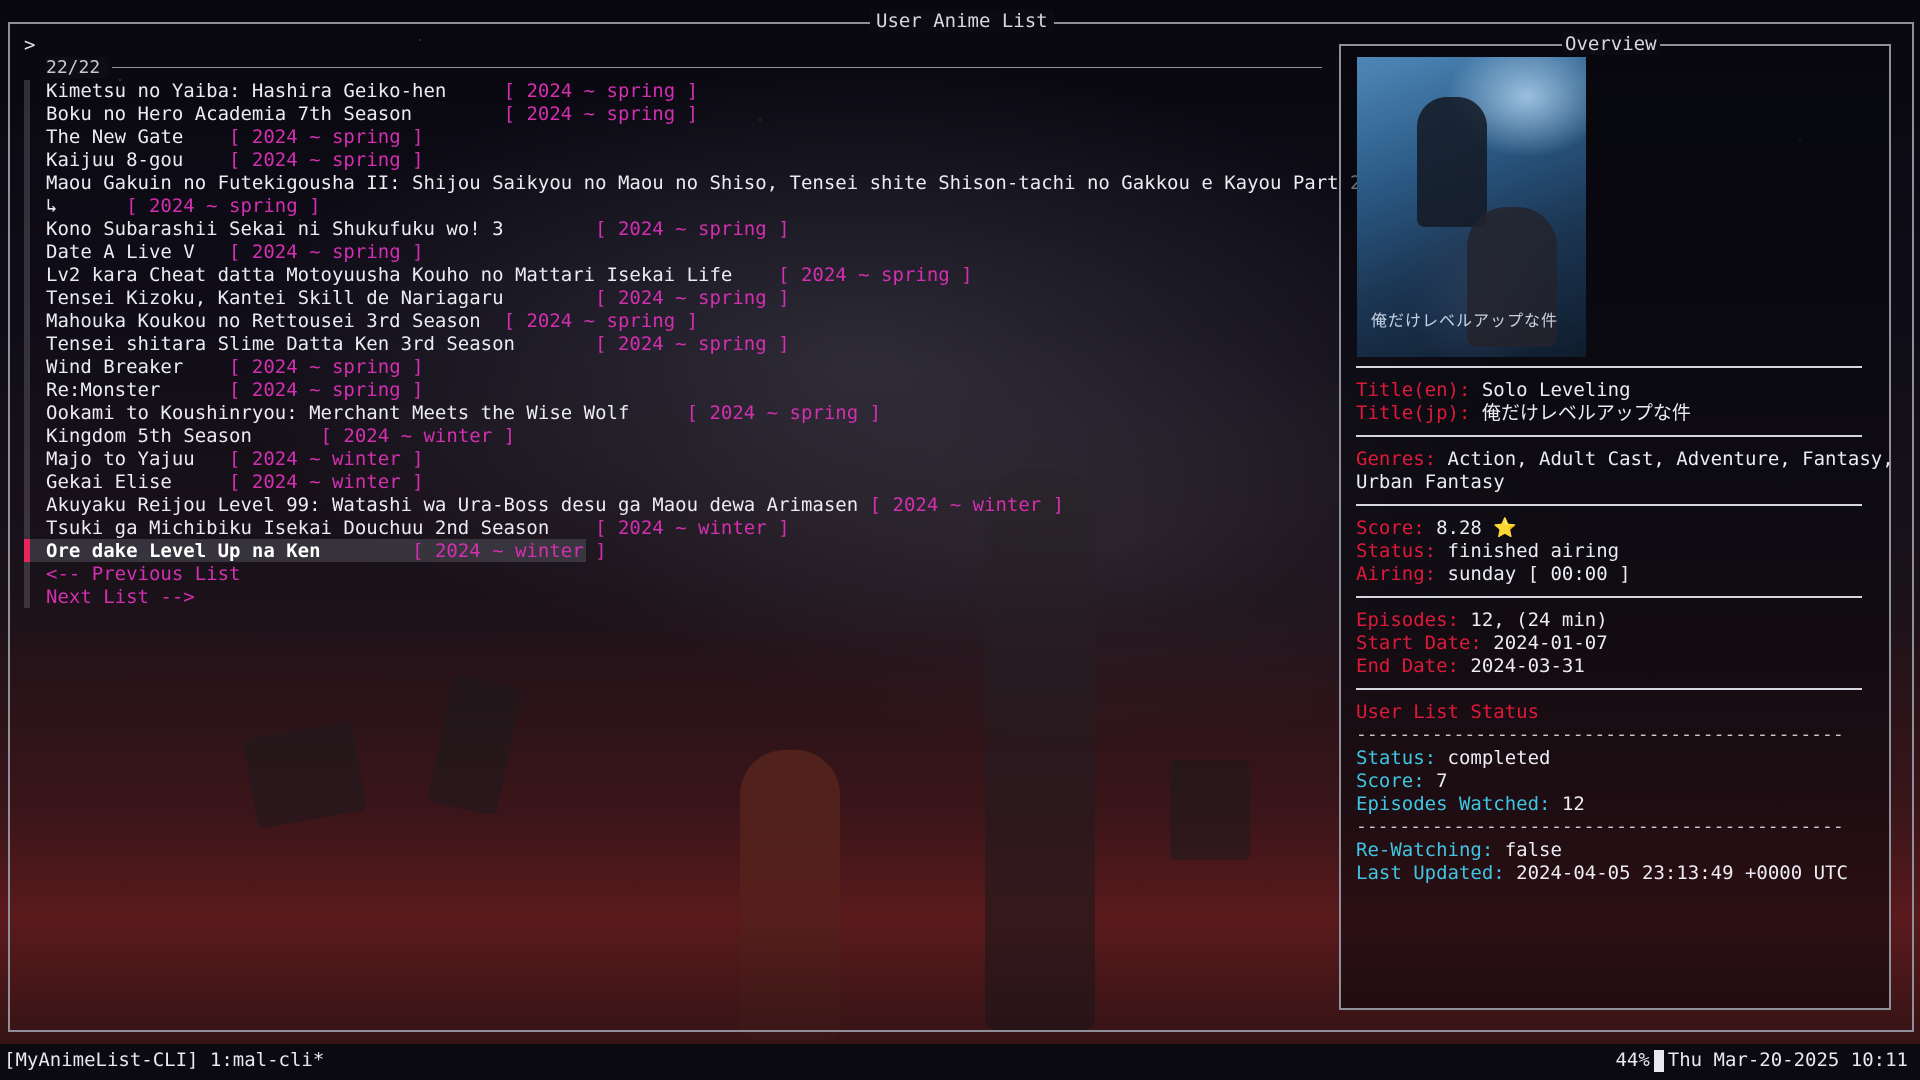 This screenshot has width=1920, height=1080. I want to click on battery-icon, so click(1658, 1060).